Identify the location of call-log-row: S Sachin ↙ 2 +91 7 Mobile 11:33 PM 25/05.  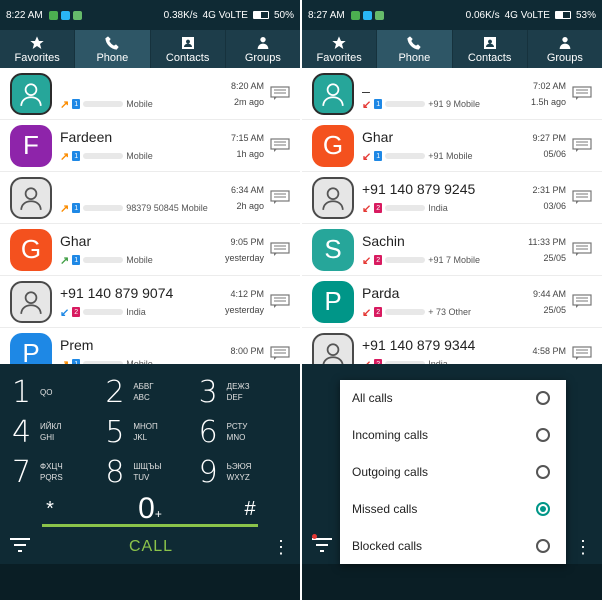
(452, 250).